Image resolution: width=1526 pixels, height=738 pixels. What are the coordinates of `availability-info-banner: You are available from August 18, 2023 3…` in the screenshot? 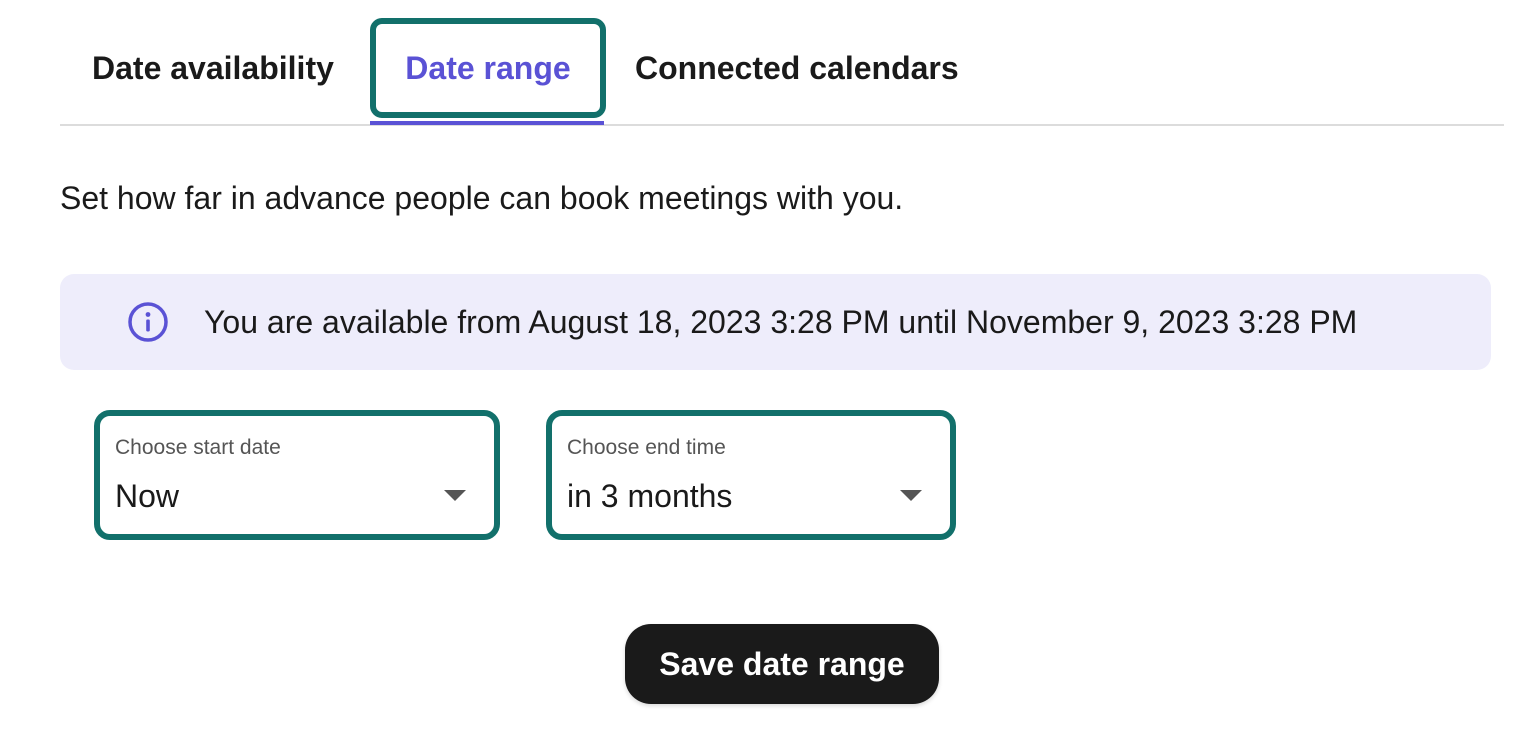 It's located at (775, 322).